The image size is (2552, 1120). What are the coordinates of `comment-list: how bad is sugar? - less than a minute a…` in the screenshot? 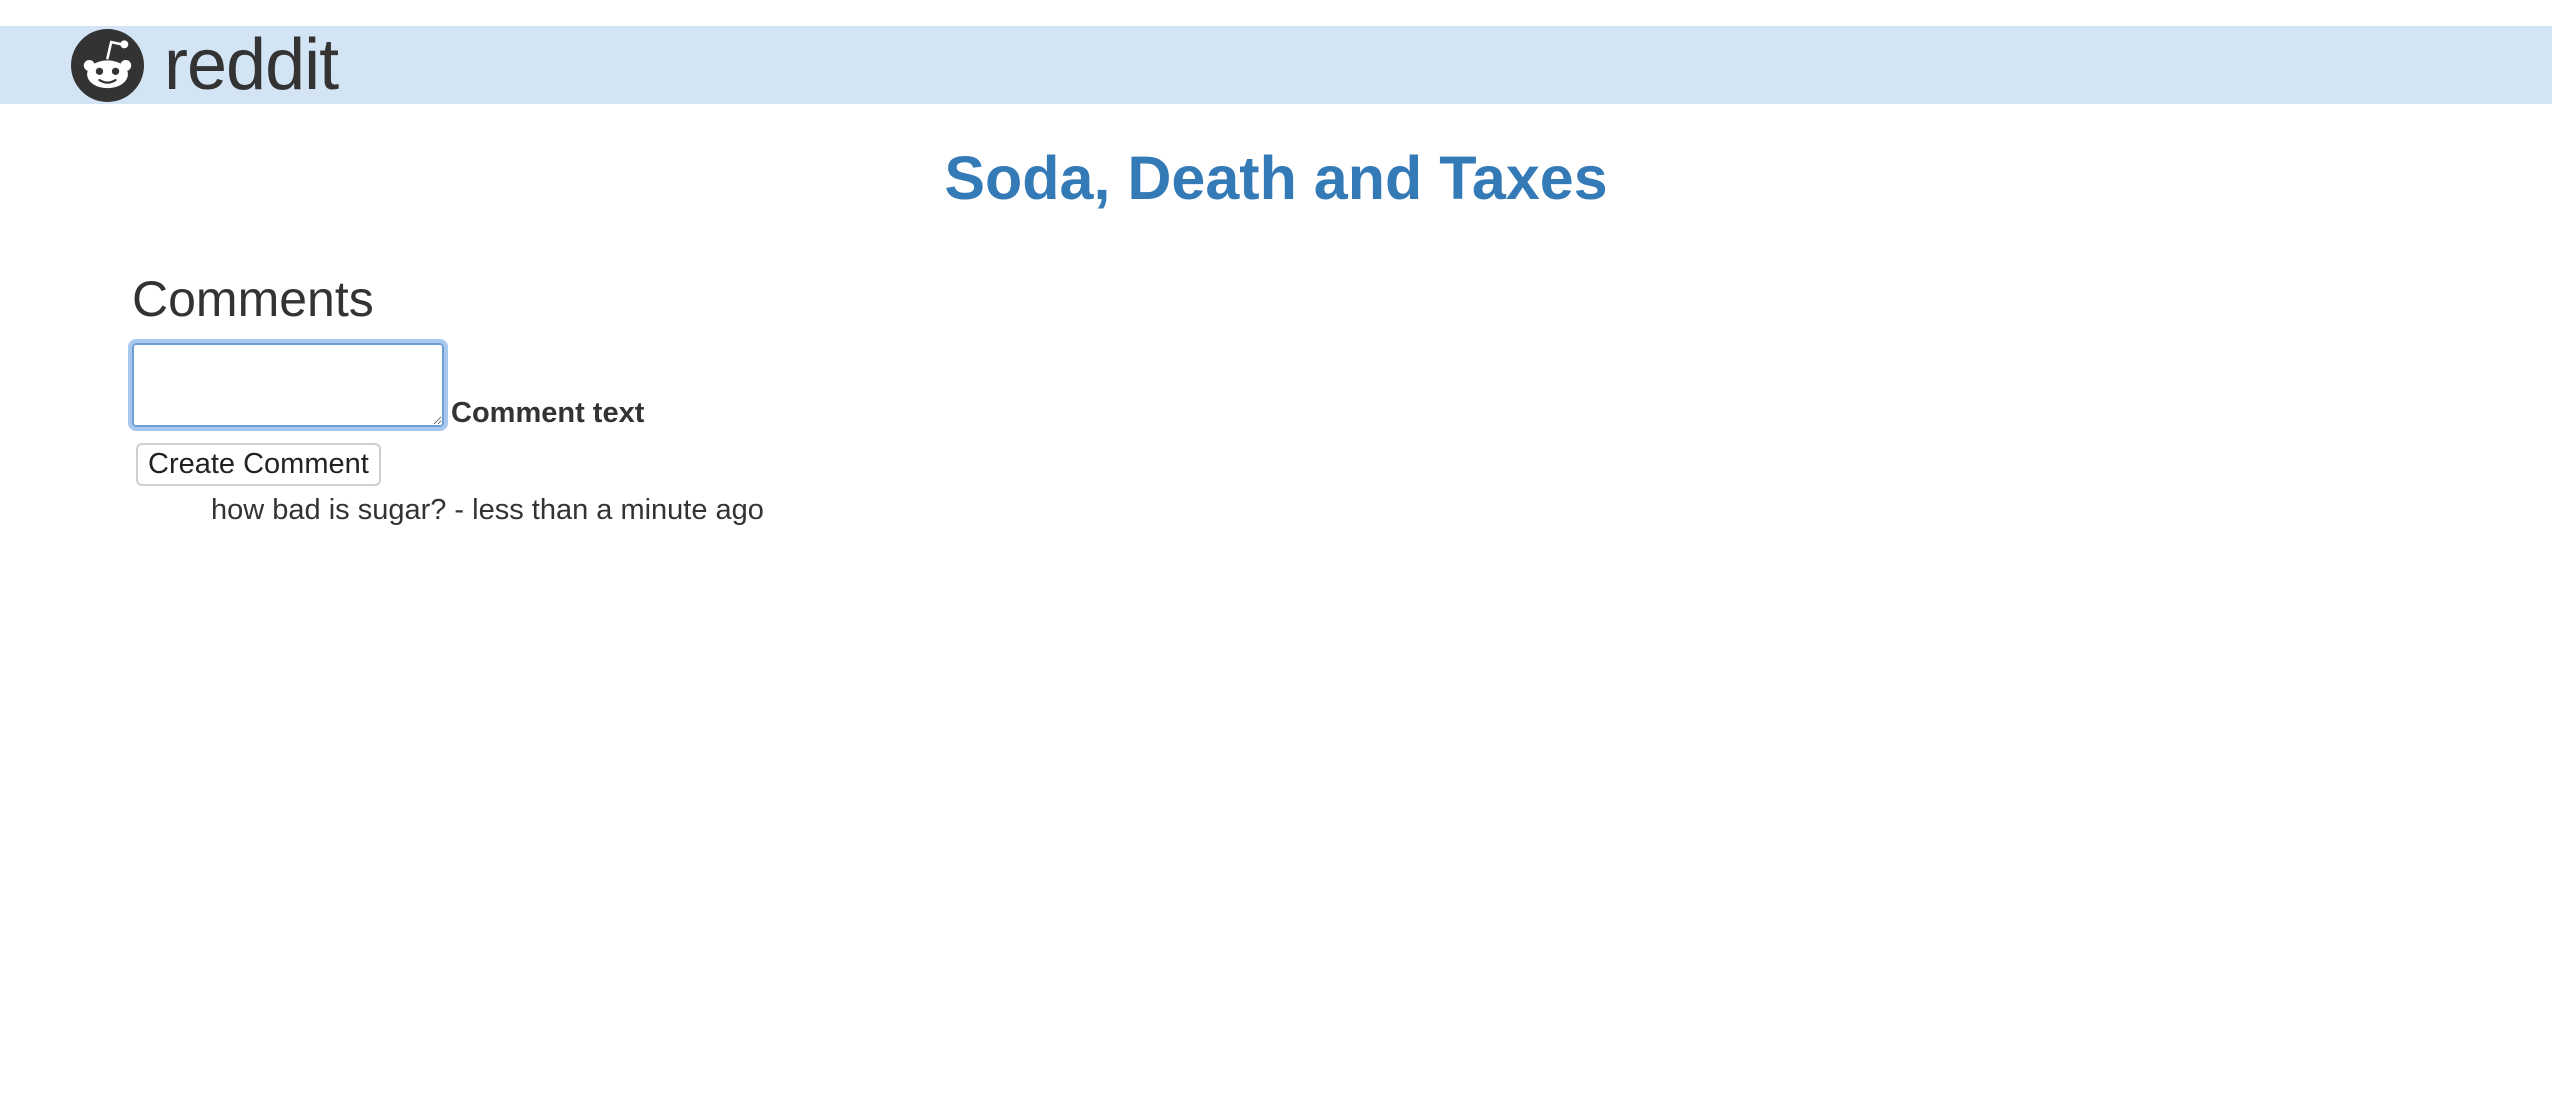 It's located at (487, 510).